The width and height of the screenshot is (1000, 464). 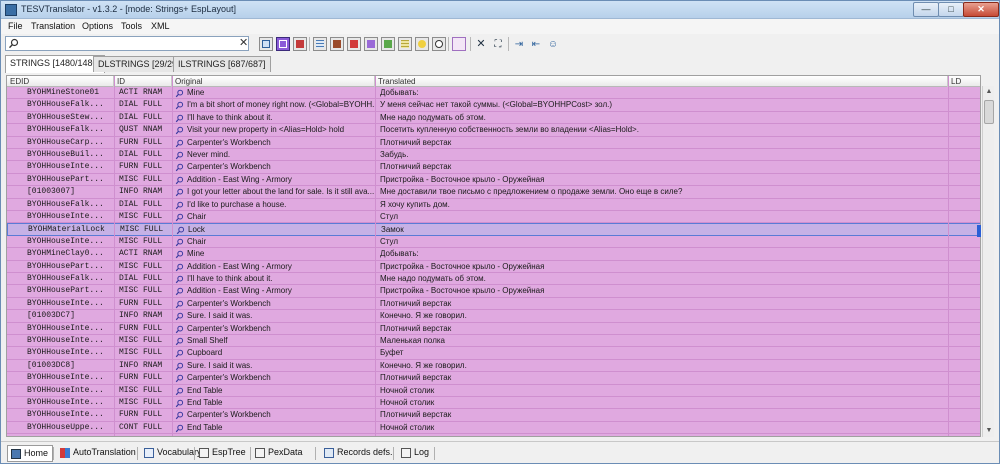 I want to click on color-yellow-icon, so click(x=405, y=44).